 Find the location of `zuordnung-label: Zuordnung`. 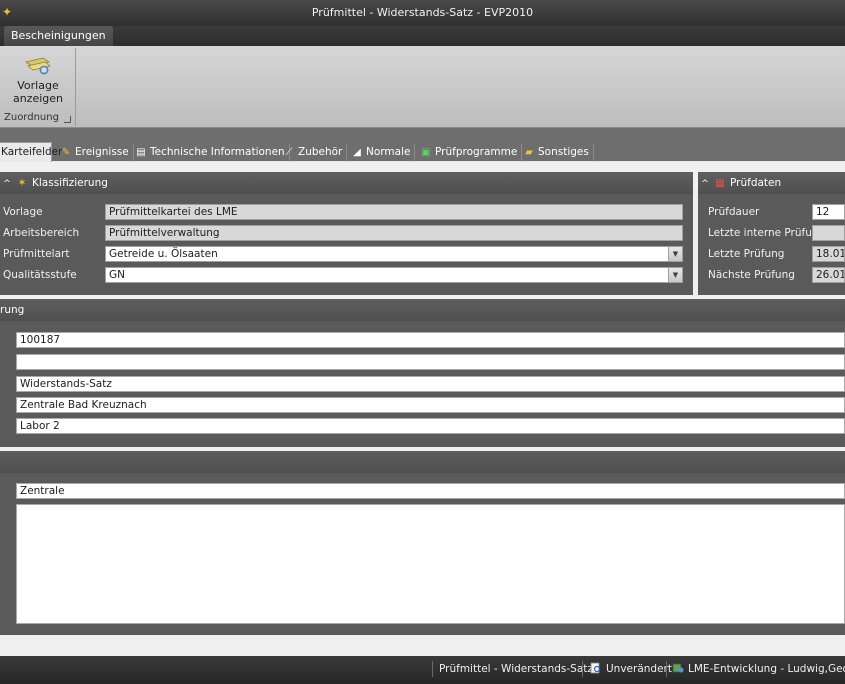

zuordnung-label: Zuordnung is located at coordinates (31, 117).